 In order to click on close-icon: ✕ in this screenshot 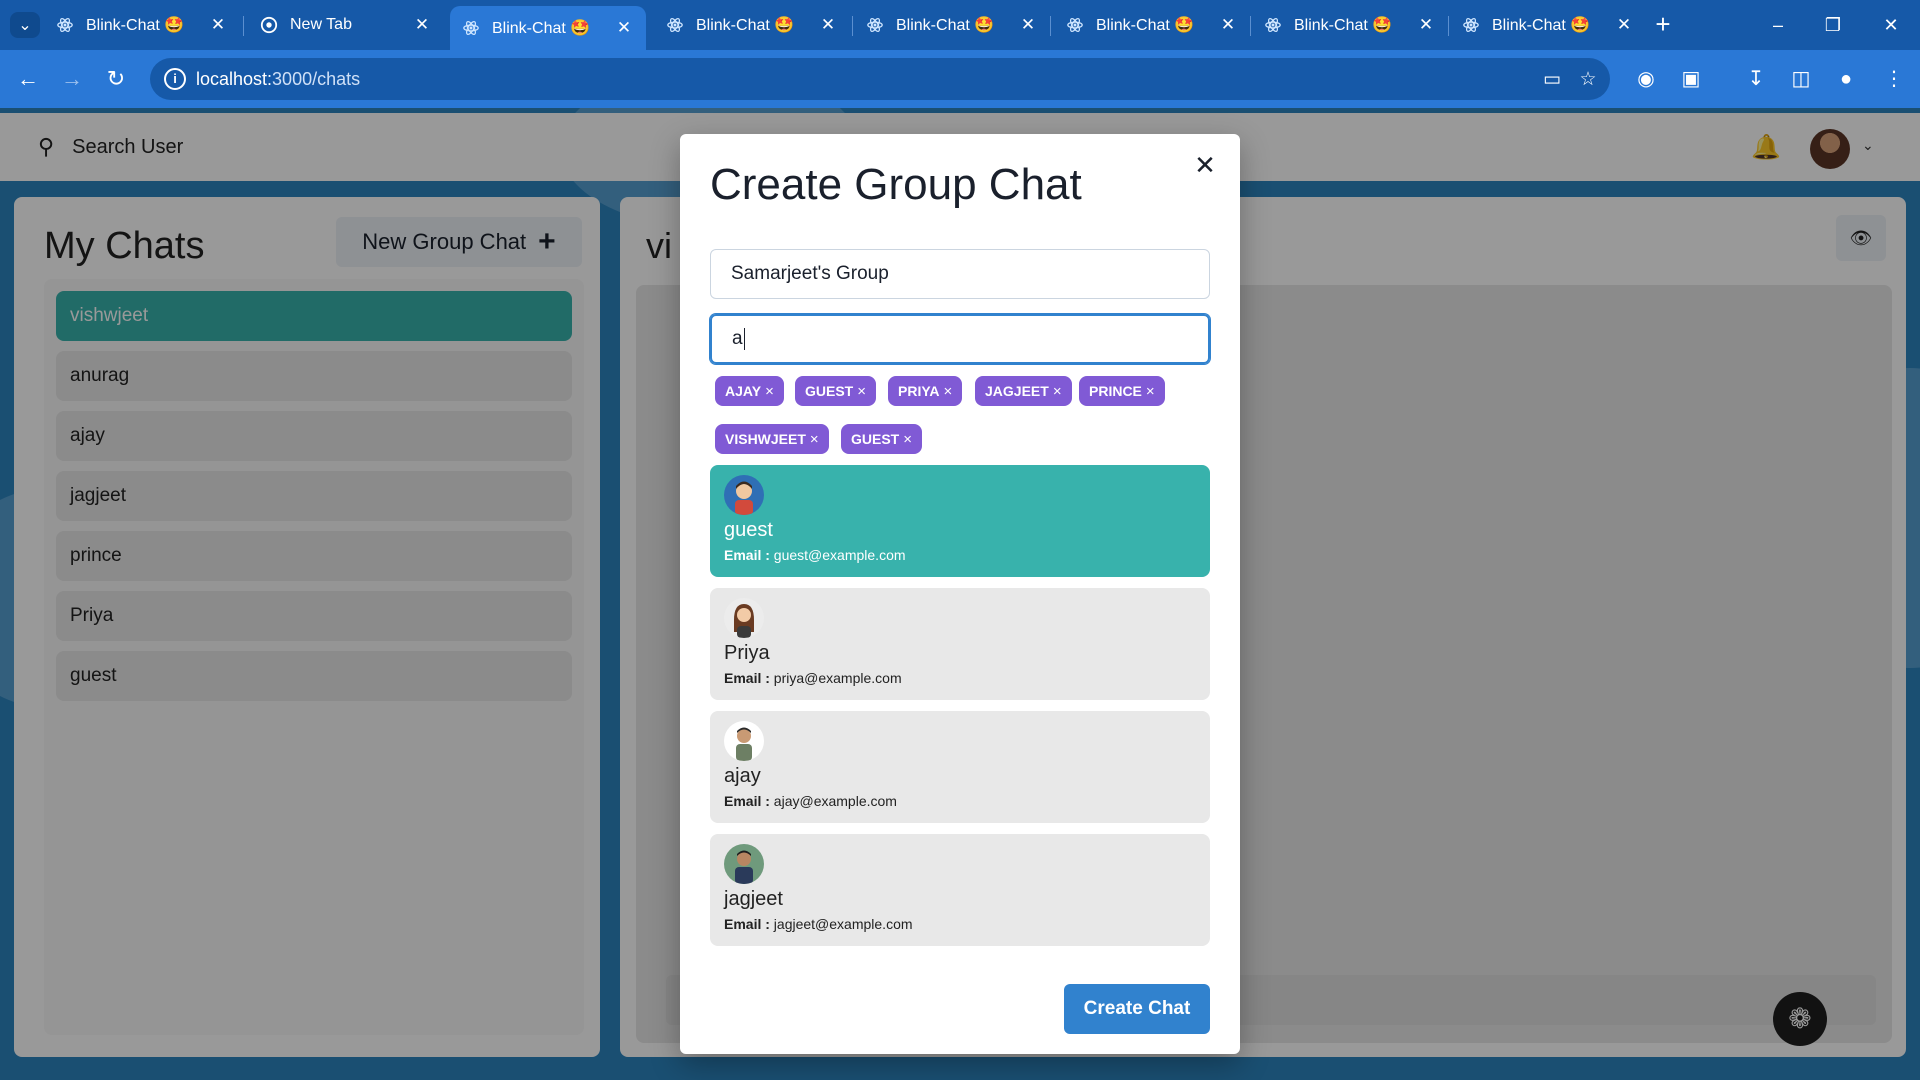, I will do `click(1205, 165)`.